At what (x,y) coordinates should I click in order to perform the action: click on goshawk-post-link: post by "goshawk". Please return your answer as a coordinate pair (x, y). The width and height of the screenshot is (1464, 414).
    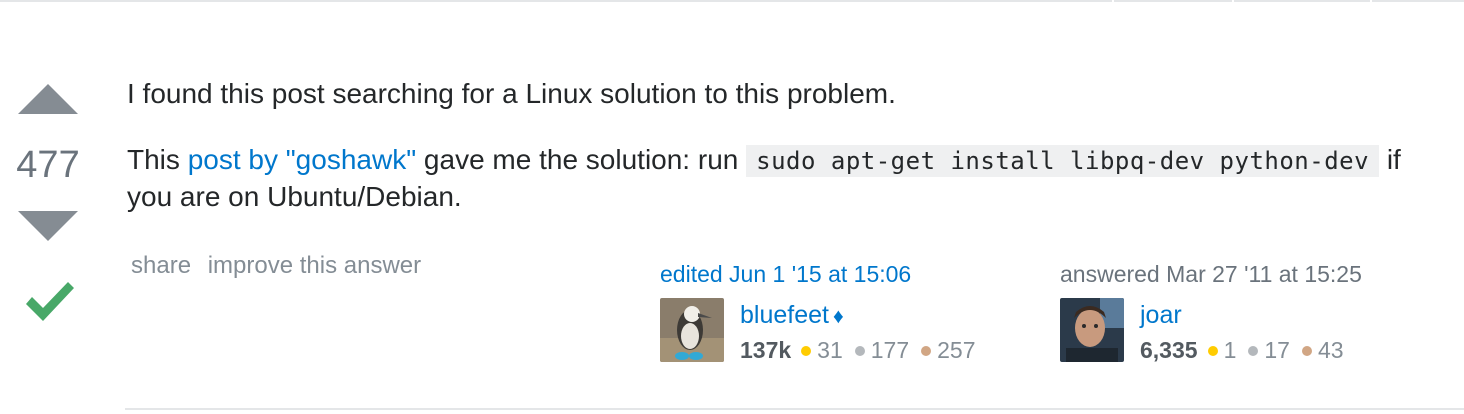
    Looking at the image, I should click on (302, 159).